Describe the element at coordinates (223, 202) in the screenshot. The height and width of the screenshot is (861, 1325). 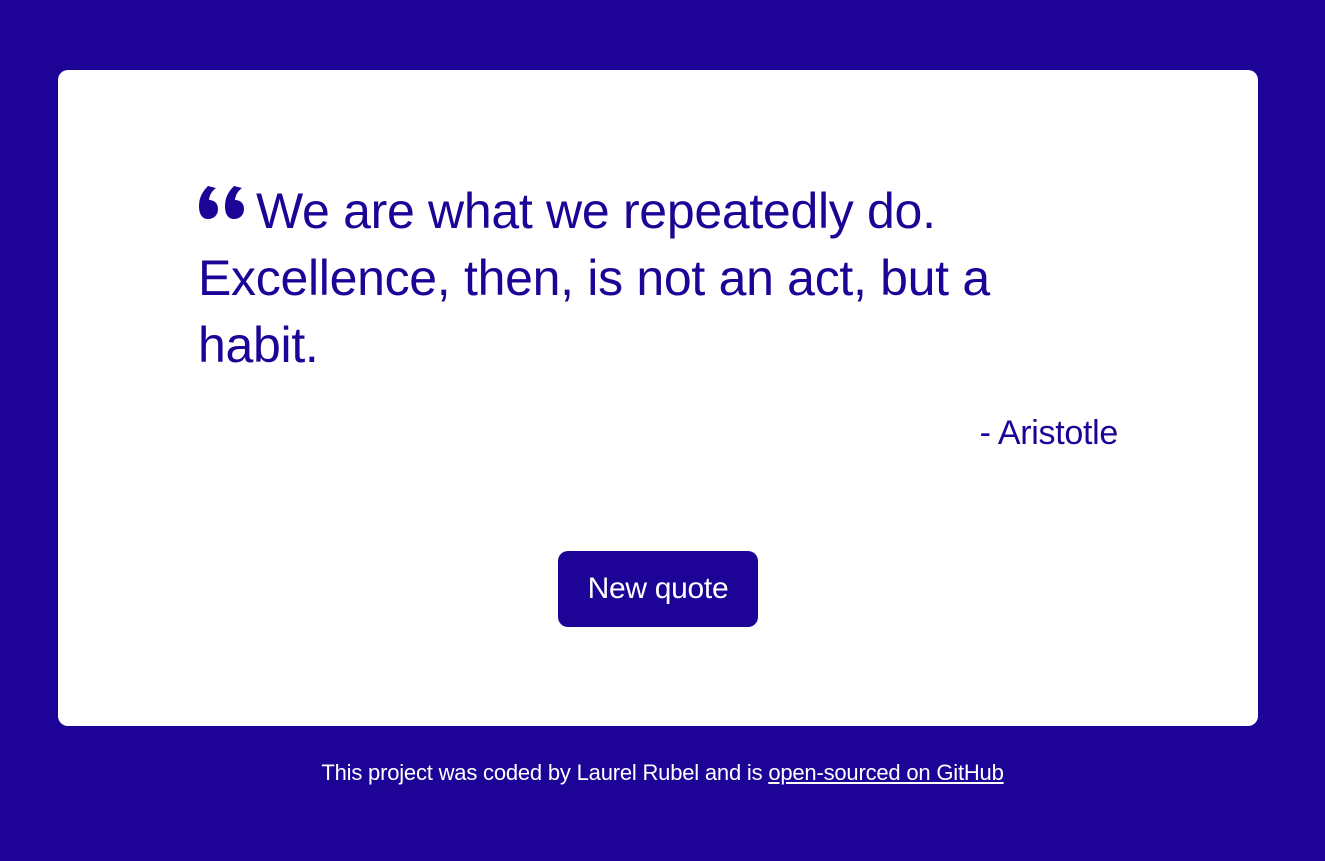
I see `quote-left-icon` at that location.